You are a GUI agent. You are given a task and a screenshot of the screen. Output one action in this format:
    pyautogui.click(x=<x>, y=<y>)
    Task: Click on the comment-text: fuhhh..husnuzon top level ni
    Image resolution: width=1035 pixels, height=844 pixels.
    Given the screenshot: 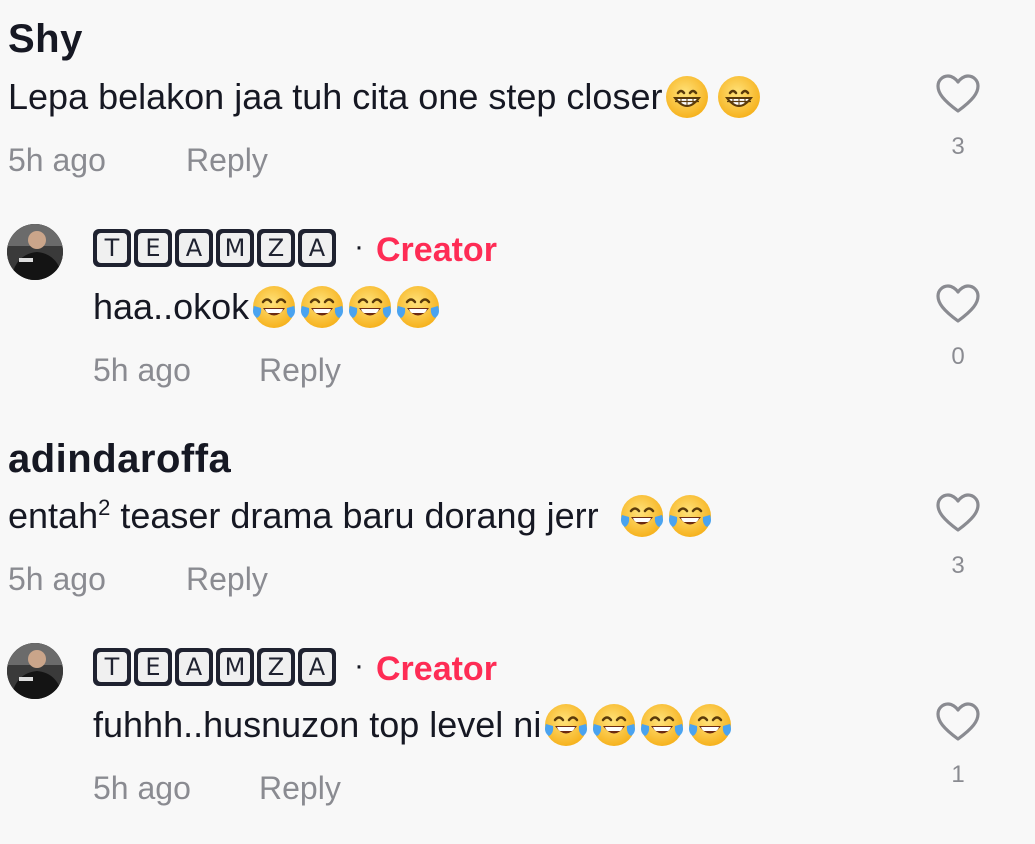 What is the action you would take?
    pyautogui.click(x=413, y=725)
    